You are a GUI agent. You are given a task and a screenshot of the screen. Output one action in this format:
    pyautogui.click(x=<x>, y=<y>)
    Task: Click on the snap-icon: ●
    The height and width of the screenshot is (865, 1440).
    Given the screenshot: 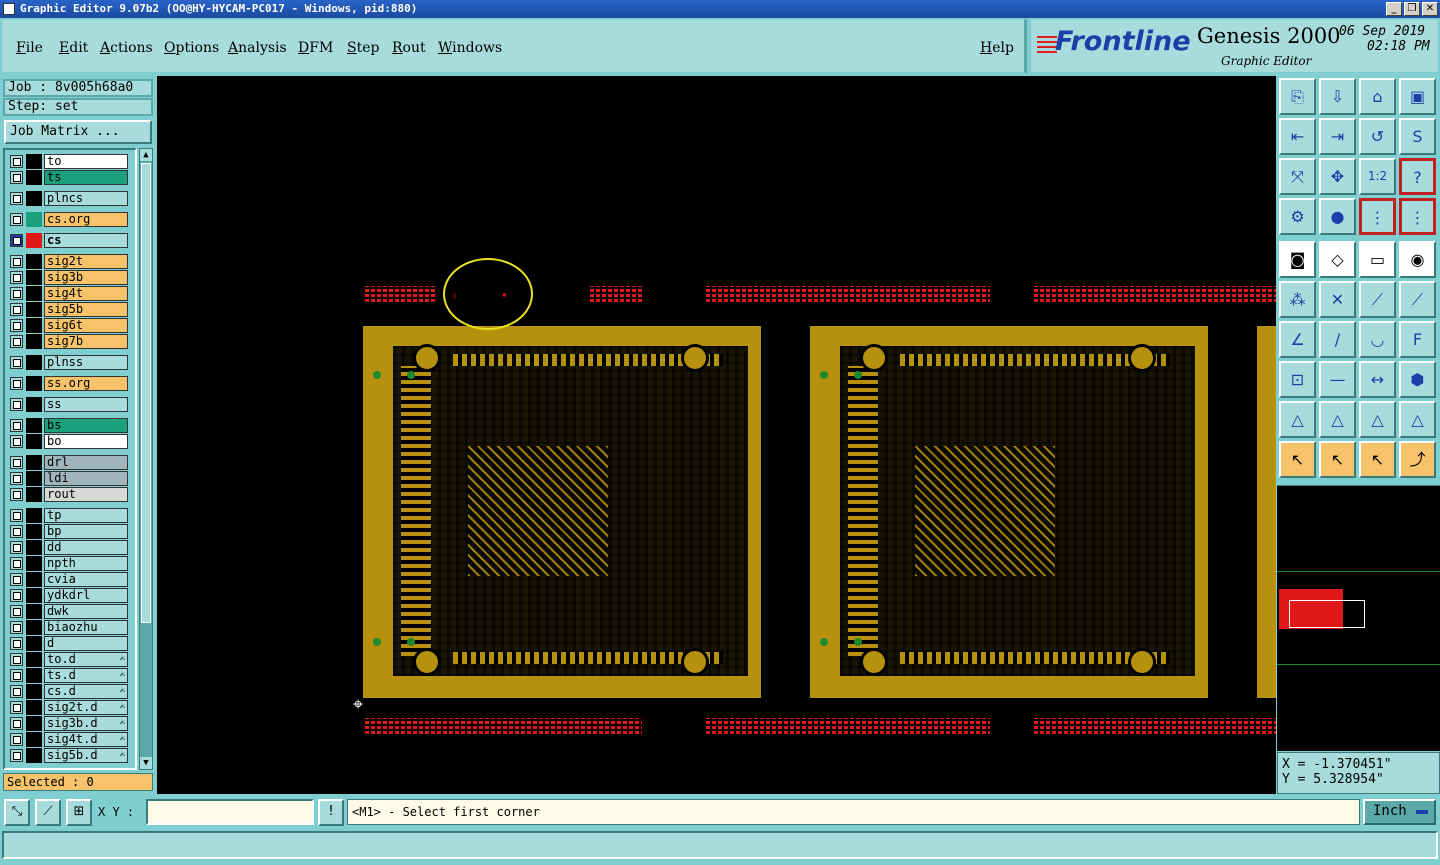 What is the action you would take?
    pyautogui.click(x=1337, y=216)
    